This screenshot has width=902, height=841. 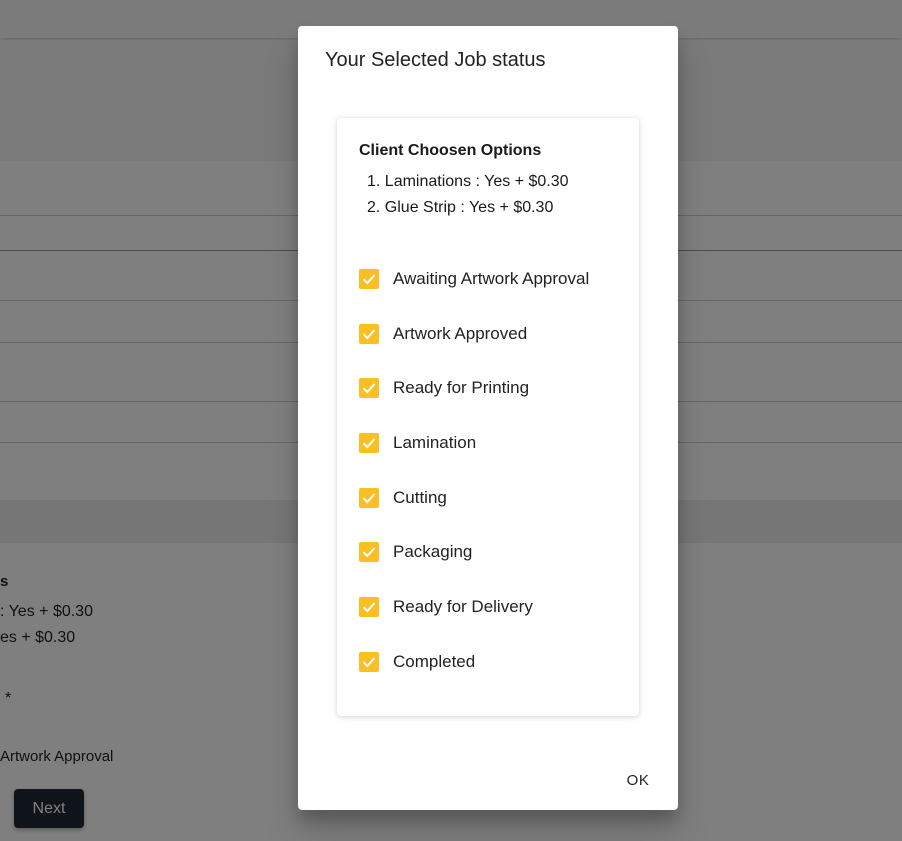 I want to click on status-label: Ready for Printing, so click(x=461, y=388).